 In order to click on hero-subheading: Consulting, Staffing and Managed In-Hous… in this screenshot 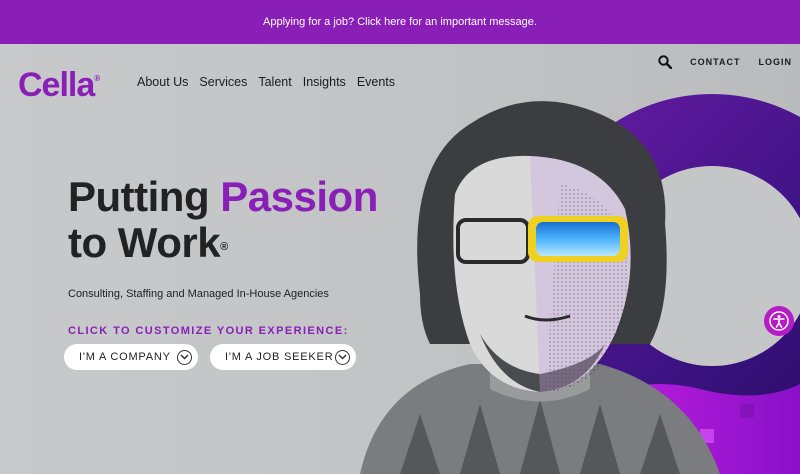, I will do `click(198, 294)`.